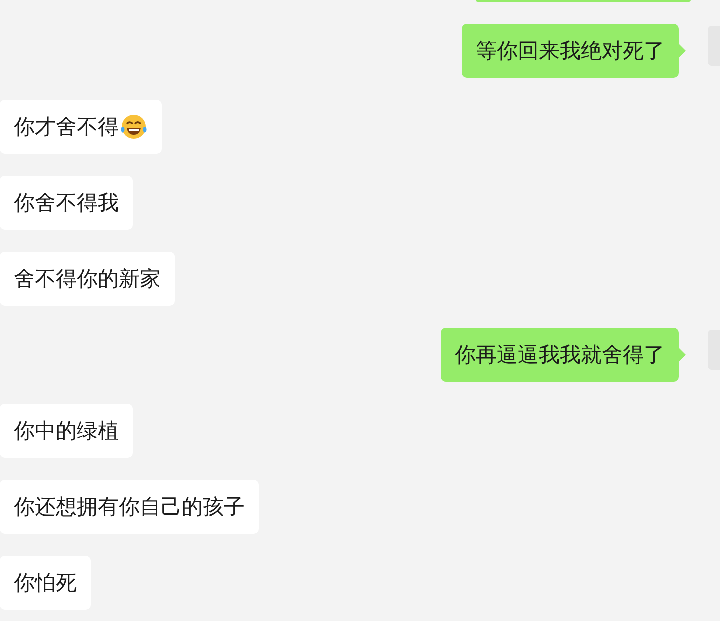 The width and height of the screenshot is (720, 621). What do you see at coordinates (66, 431) in the screenshot?
I see `message-bubble: 你中的绿植` at bounding box center [66, 431].